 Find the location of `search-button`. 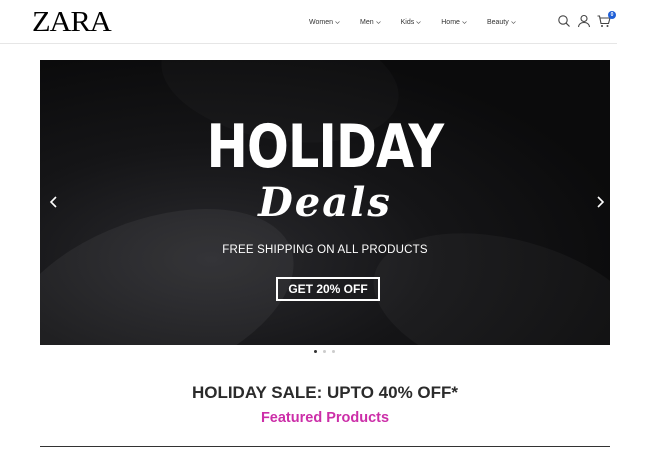

search-button is located at coordinates (564, 21).